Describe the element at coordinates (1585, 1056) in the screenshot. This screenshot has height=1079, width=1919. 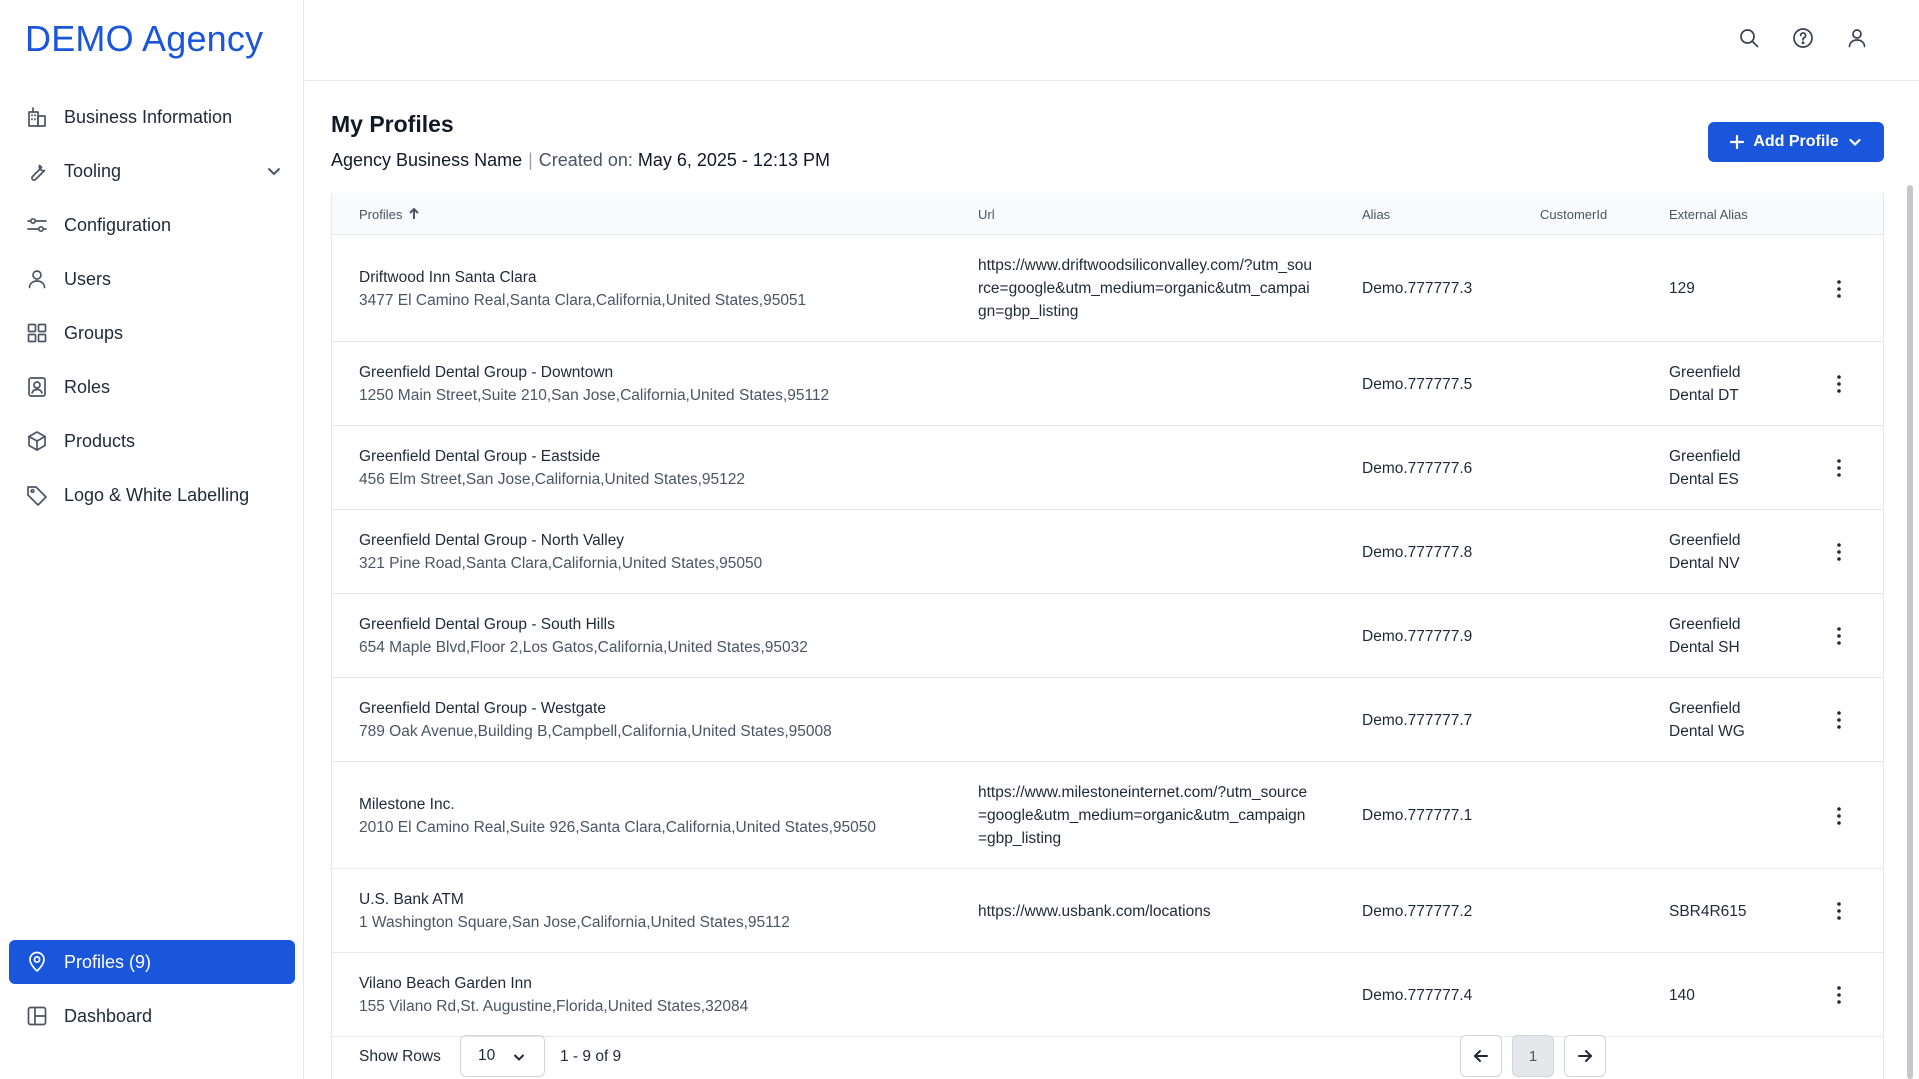
I see `next-page-button` at that location.